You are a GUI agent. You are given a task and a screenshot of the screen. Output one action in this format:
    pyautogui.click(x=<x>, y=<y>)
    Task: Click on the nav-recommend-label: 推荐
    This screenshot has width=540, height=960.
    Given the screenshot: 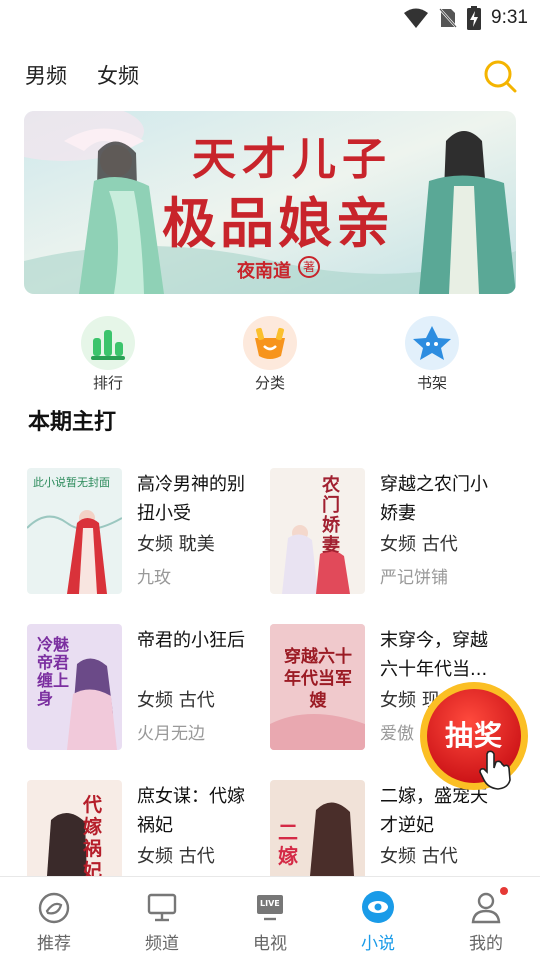 What is the action you would take?
    pyautogui.click(x=54, y=944)
    